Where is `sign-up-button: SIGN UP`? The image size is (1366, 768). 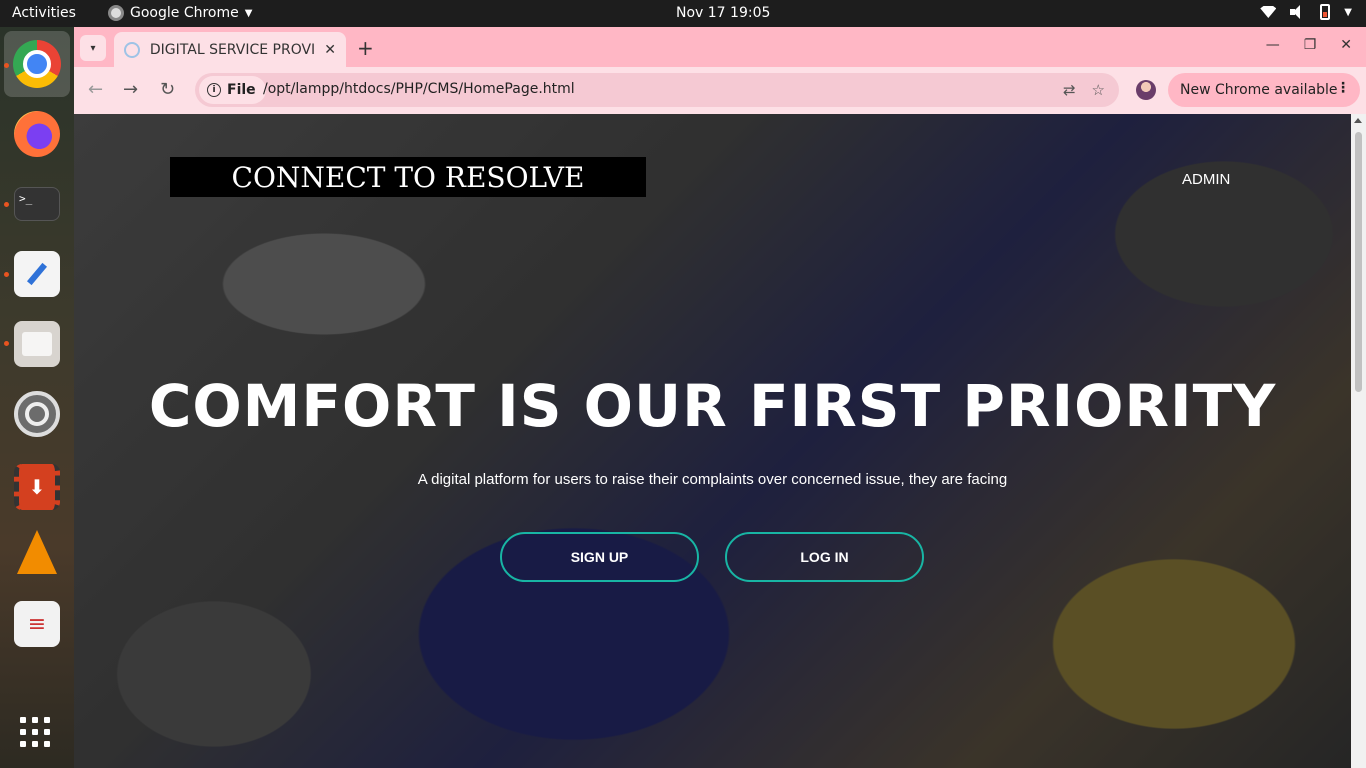 sign-up-button: SIGN UP is located at coordinates (599, 557).